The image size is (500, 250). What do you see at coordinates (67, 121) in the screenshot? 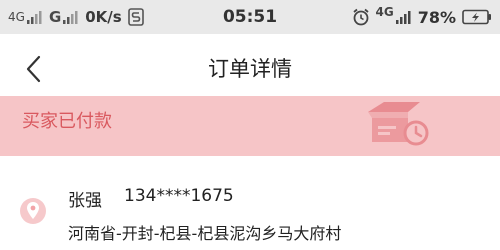
I see `order-status-text: 买家已付款` at bounding box center [67, 121].